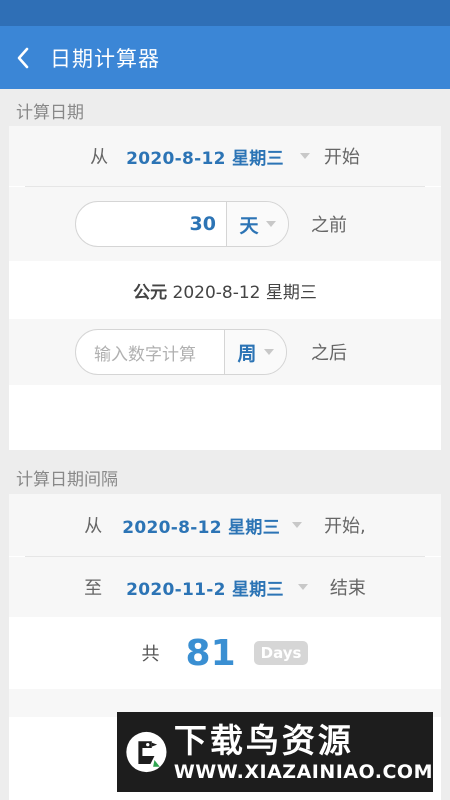 Image resolution: width=450 pixels, height=800 pixels. Describe the element at coordinates (341, 157) in the screenshot. I see `start-label: 开始` at that location.